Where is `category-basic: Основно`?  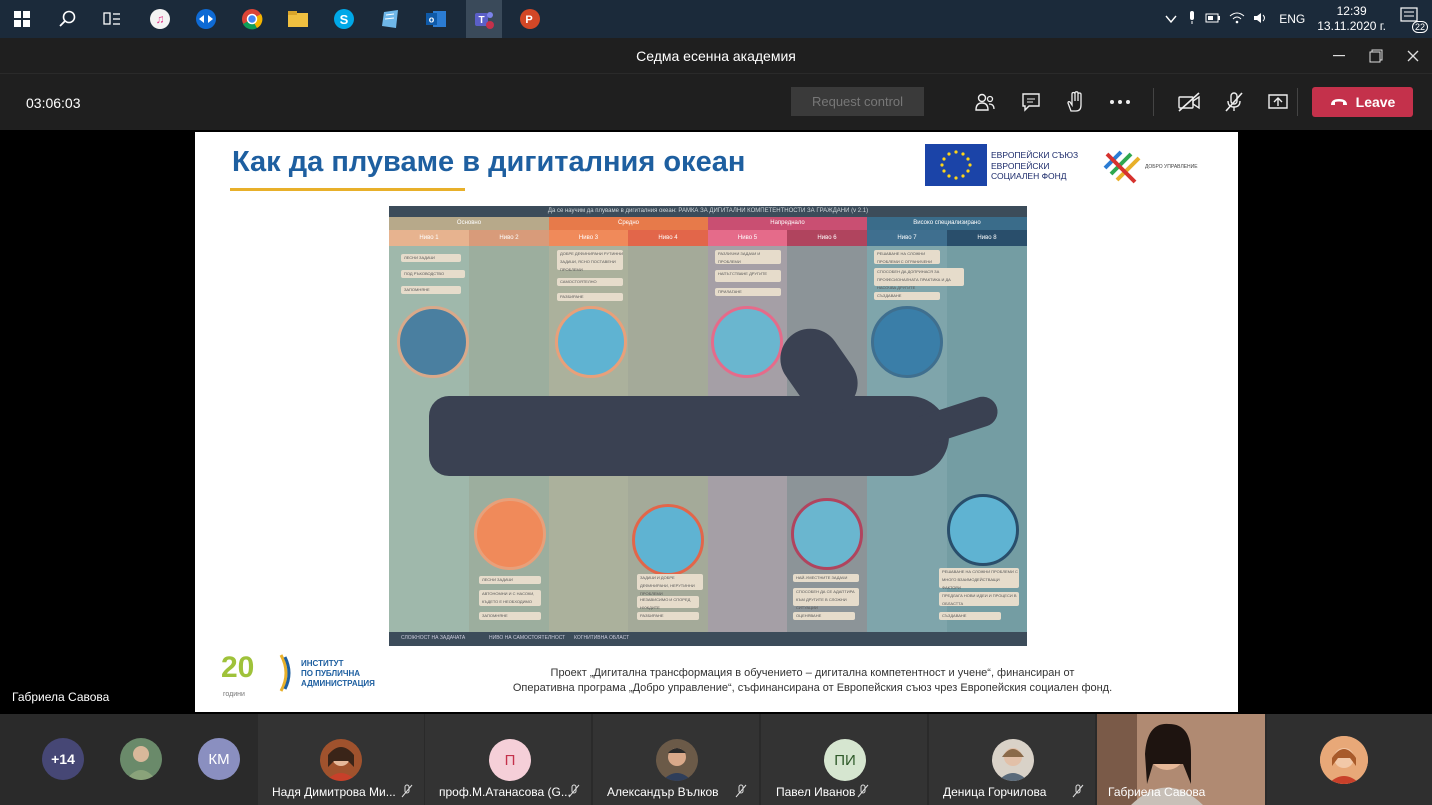
category-basic: Основно is located at coordinates (469, 223).